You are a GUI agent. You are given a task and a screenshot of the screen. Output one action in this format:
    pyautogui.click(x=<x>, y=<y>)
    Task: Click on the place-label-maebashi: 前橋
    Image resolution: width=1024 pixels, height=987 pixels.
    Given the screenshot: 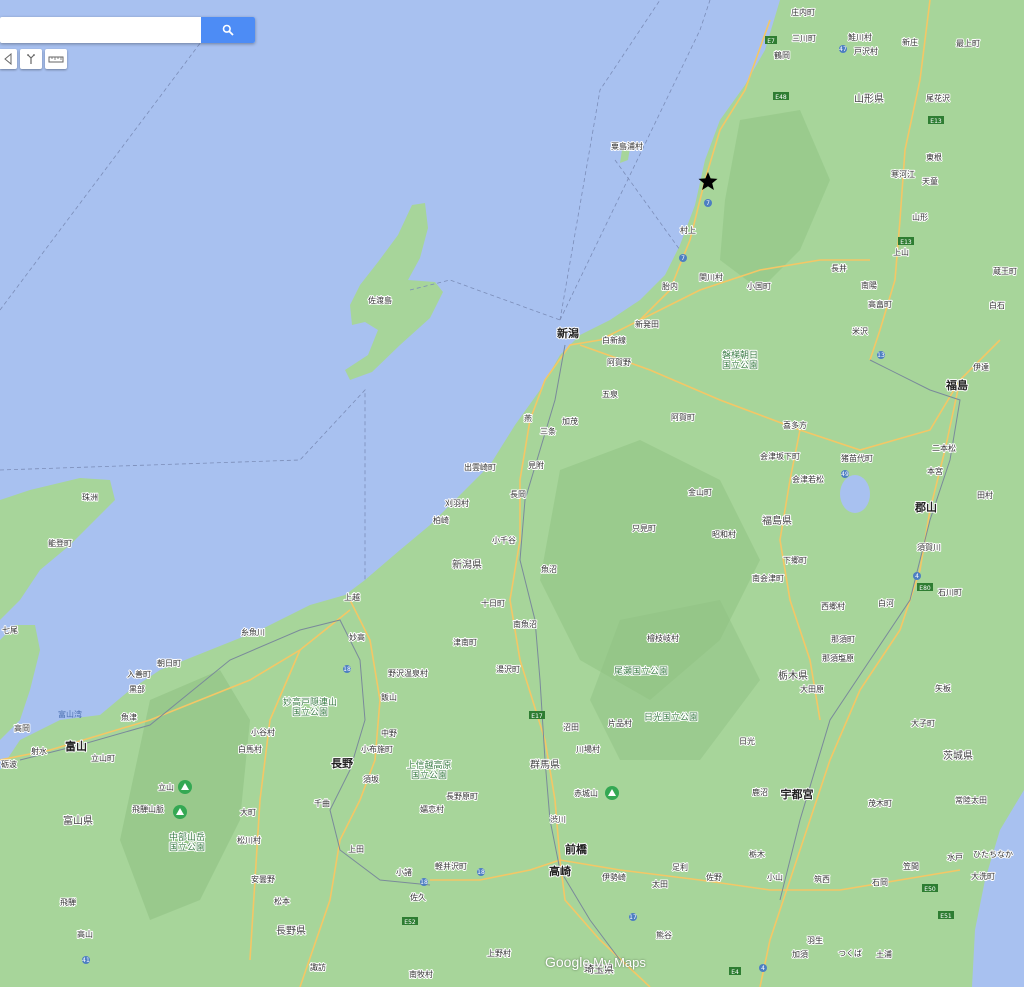 What is the action you would take?
    pyautogui.click(x=576, y=849)
    